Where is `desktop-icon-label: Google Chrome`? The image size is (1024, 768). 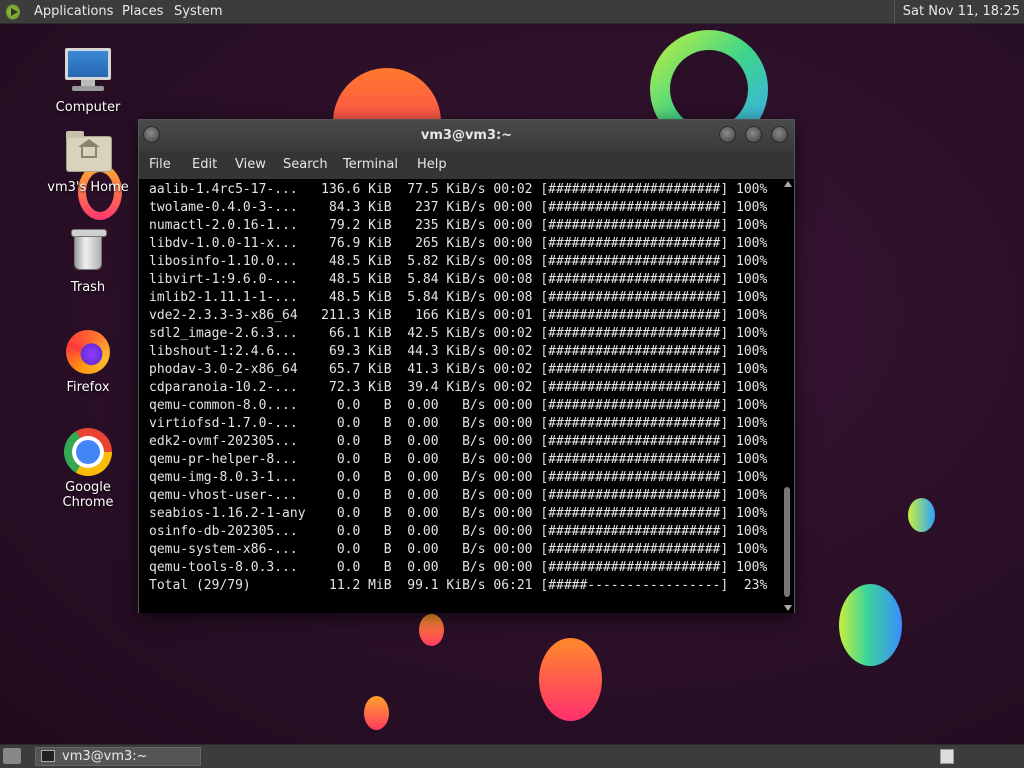
desktop-icon-label: Google Chrome is located at coordinates (88, 495).